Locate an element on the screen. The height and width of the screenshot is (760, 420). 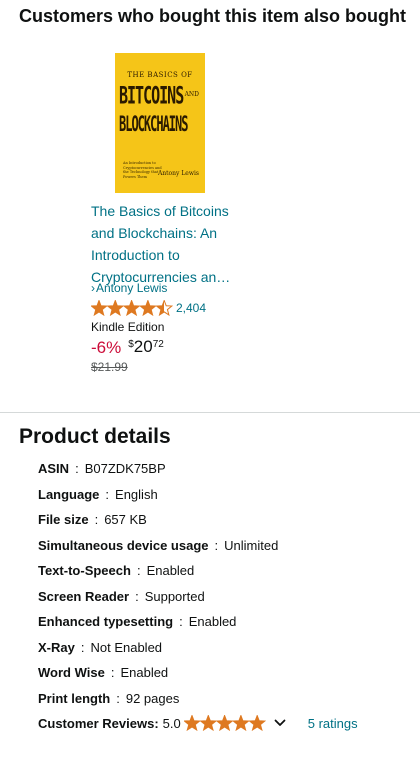
detail-row-text-to-speech: Text-to-Speech: Enabled is located at coordinates (158, 571).